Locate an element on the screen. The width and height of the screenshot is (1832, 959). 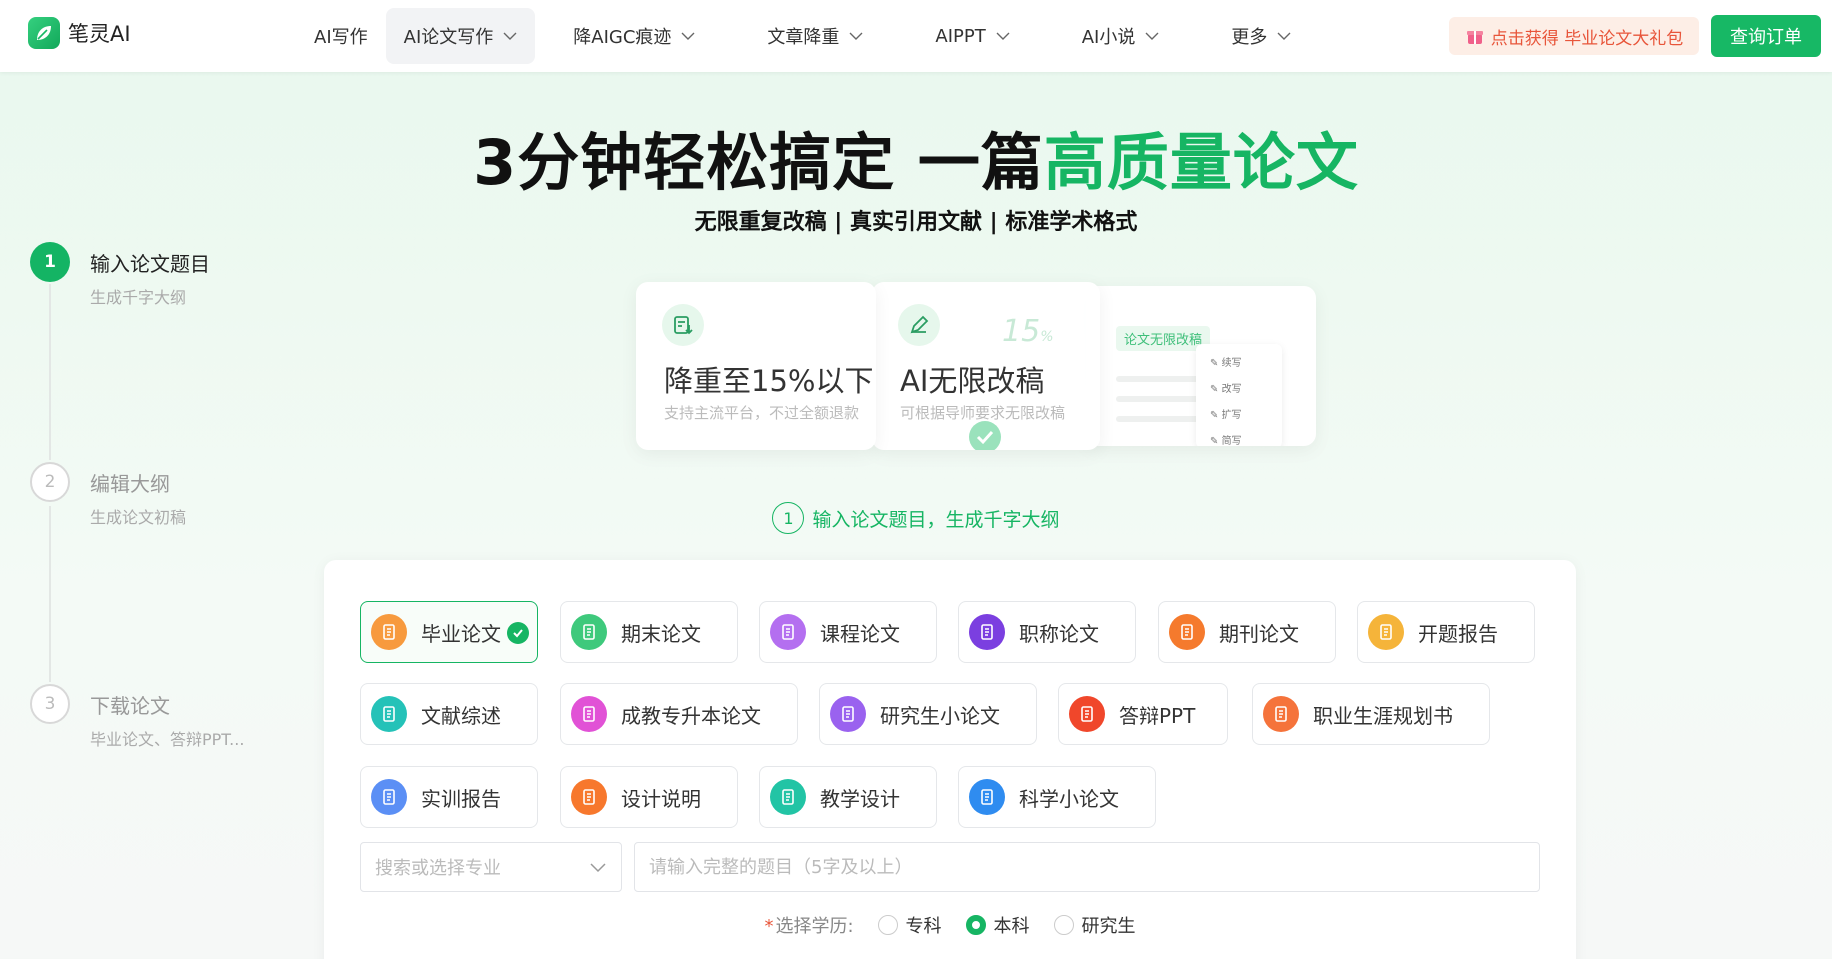
radio-label: 本科 is located at coordinates (1011, 926).